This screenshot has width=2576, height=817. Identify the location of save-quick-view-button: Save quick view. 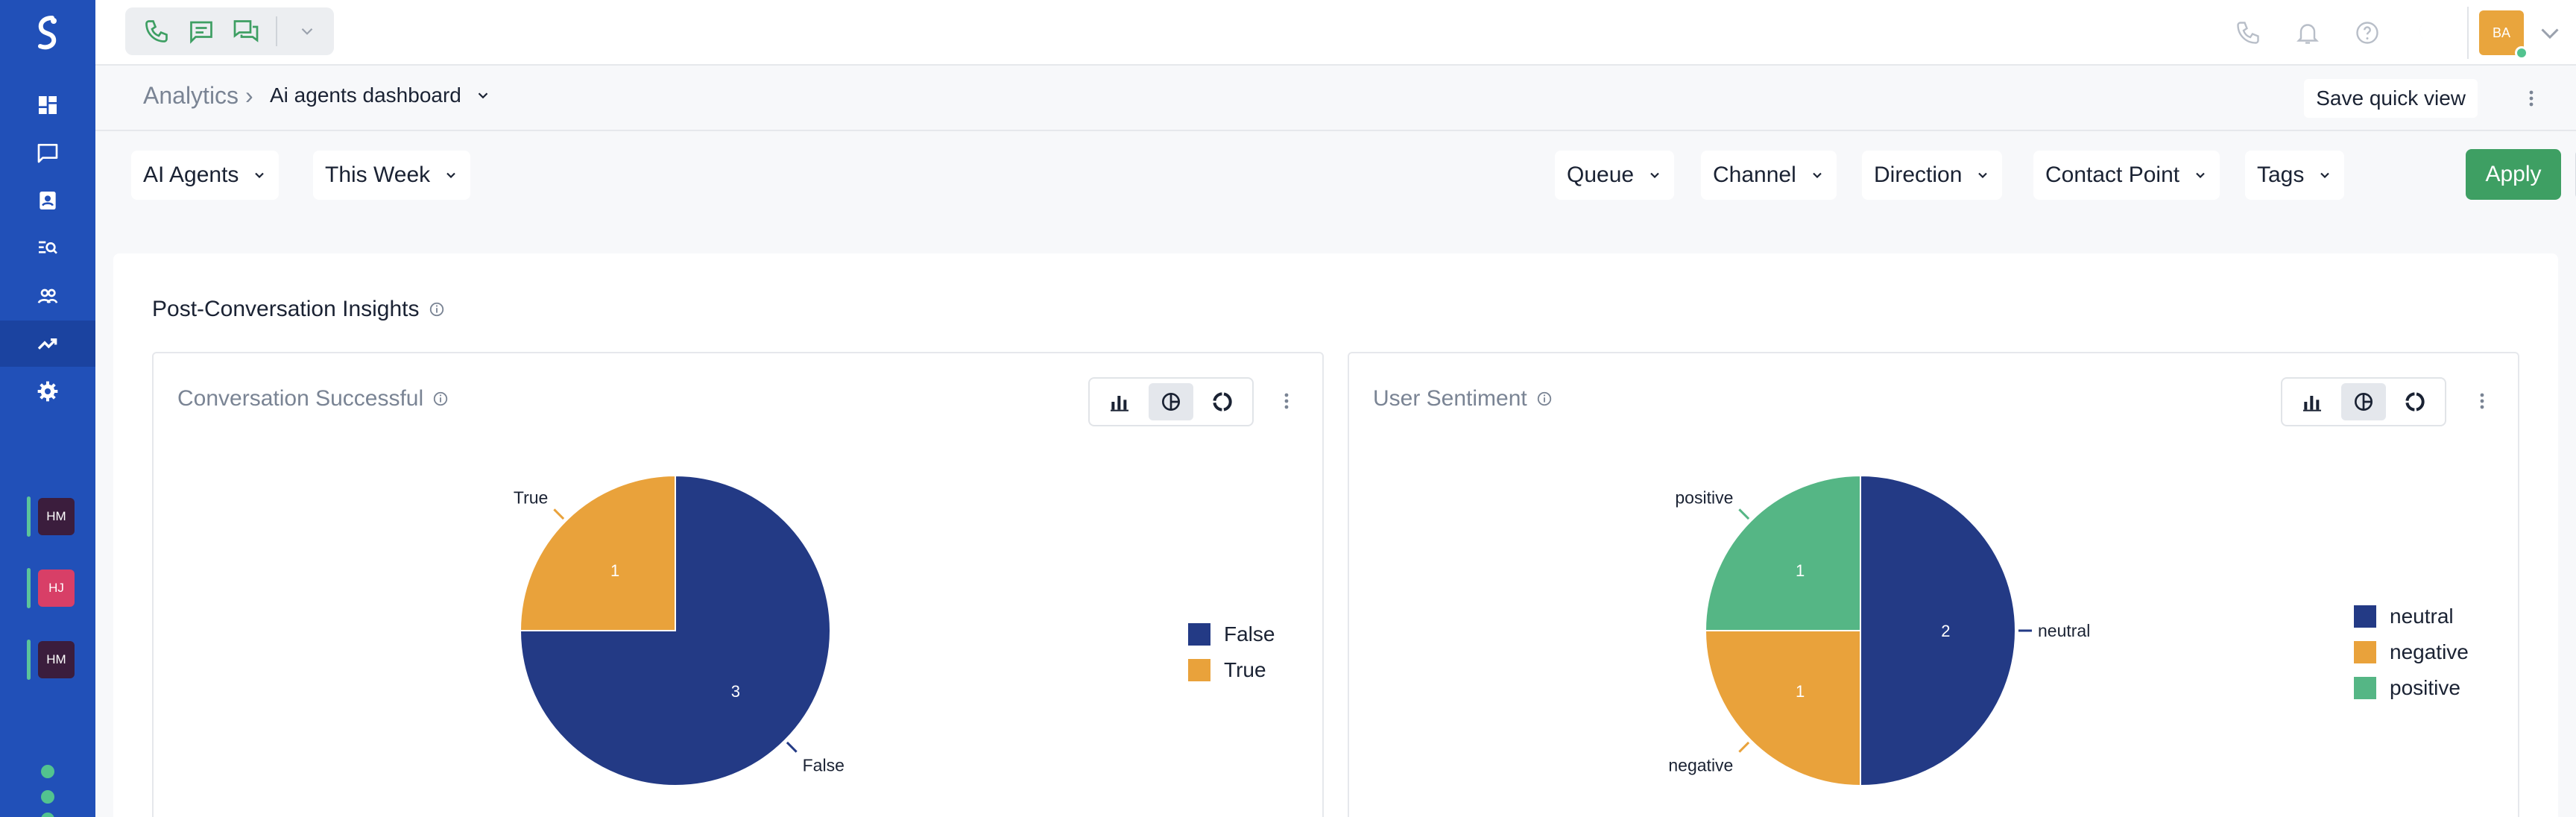
(2391, 98).